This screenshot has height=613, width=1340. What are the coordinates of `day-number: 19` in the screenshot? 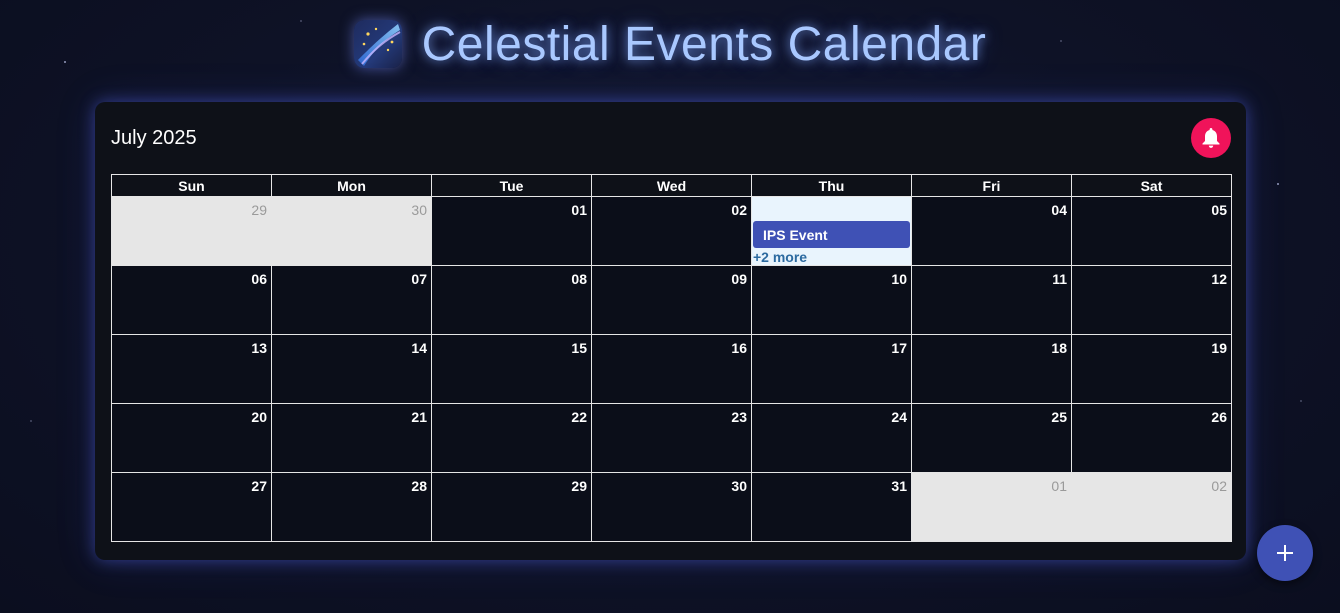 It's located at (1219, 348).